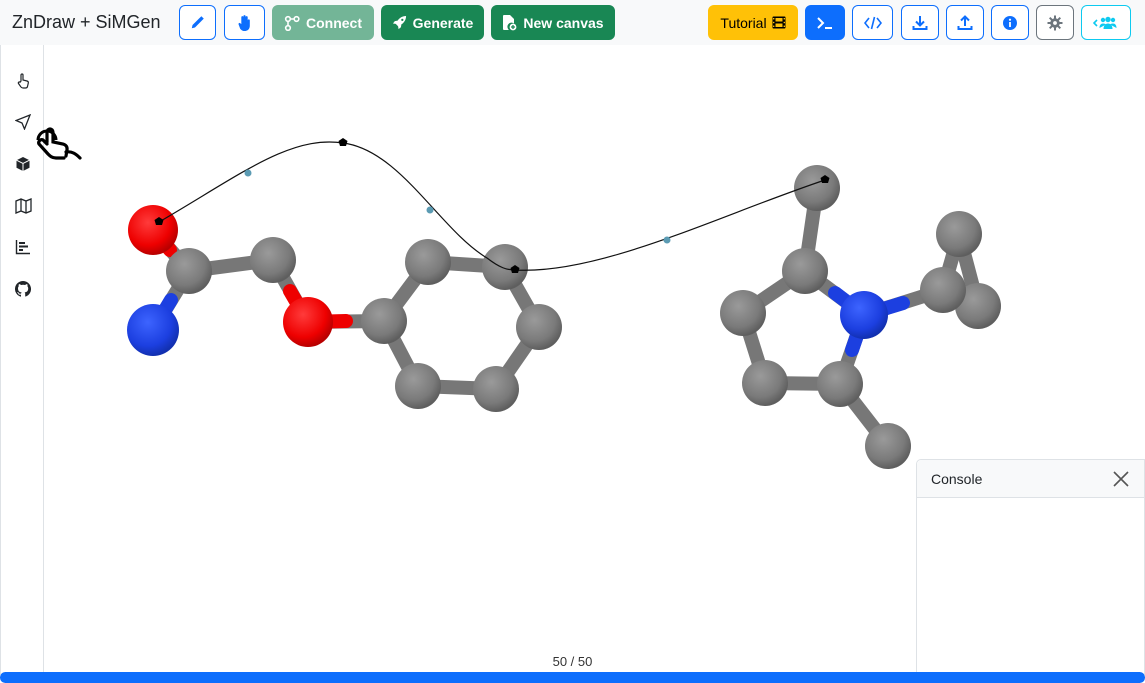  What do you see at coordinates (443, 22) in the screenshot?
I see `generate-label: Generate` at bounding box center [443, 22].